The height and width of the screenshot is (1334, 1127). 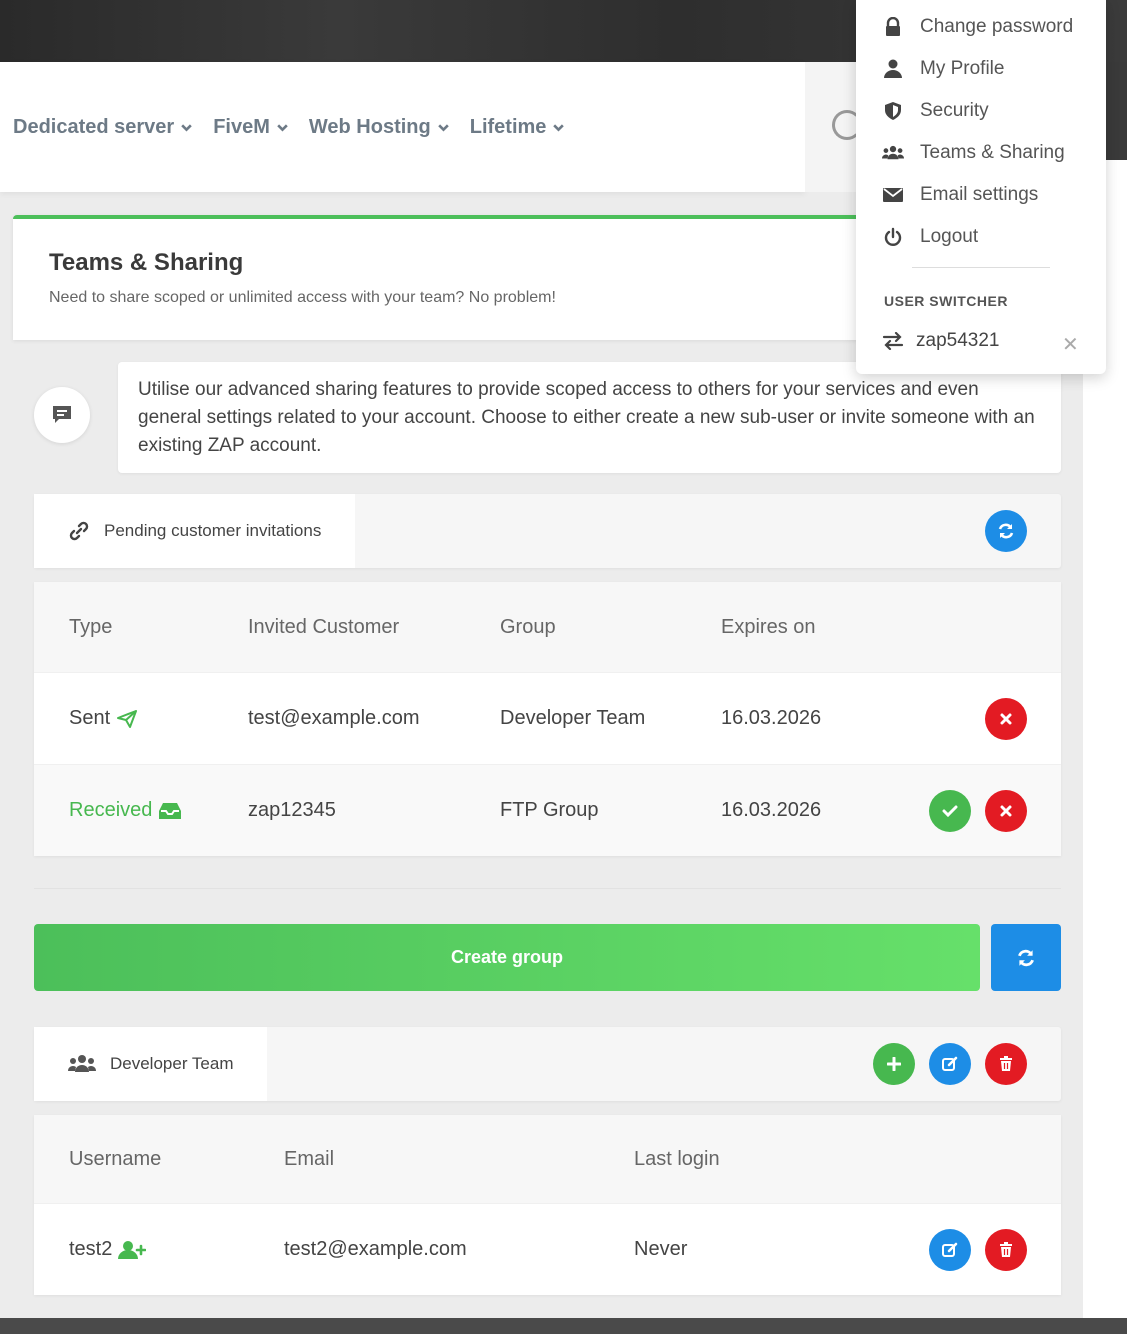 I want to click on table-header: Type Invited Customer Group Expires on, so click(x=547, y=627).